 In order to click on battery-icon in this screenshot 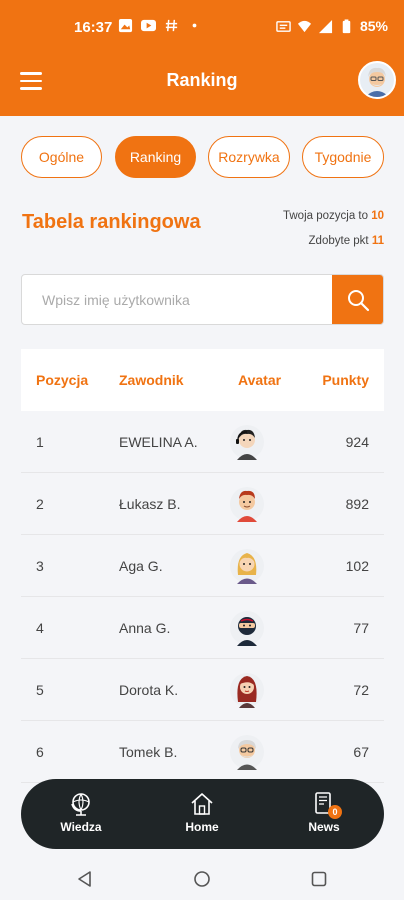, I will do `click(346, 25)`.